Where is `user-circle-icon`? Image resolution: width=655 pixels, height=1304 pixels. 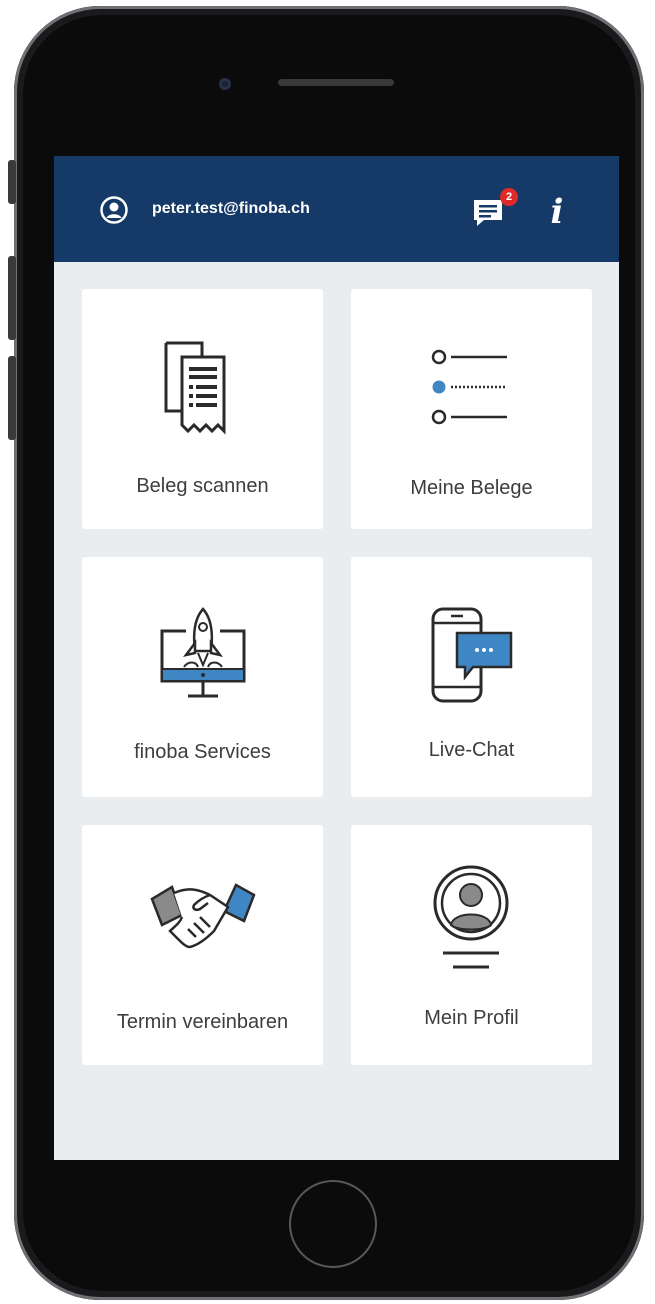
user-circle-icon is located at coordinates (114, 210).